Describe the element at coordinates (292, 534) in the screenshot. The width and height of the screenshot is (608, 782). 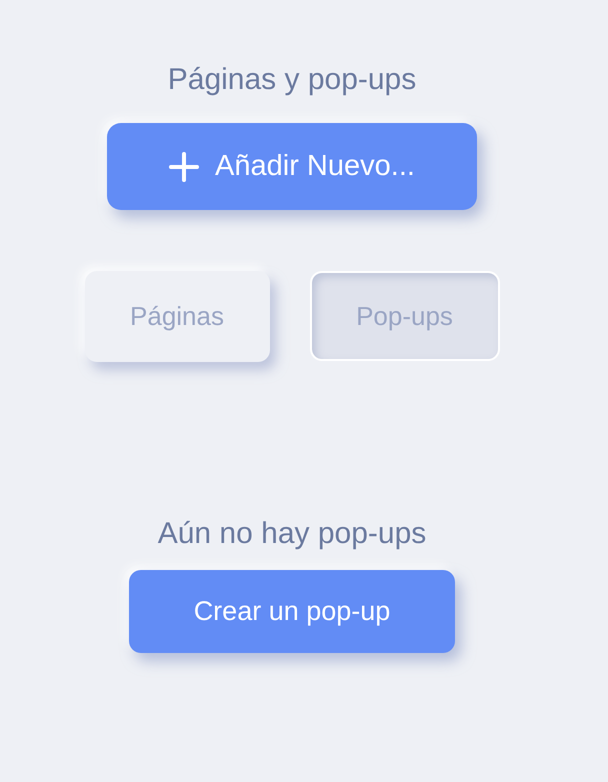
I see `empty-message: Aún no hay pop-ups` at that location.